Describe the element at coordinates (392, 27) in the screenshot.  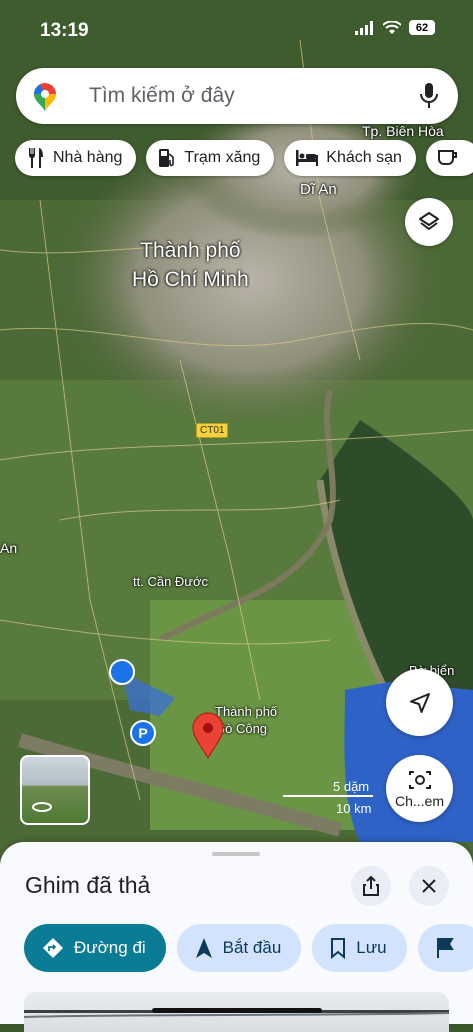
I see `wifi-icon` at that location.